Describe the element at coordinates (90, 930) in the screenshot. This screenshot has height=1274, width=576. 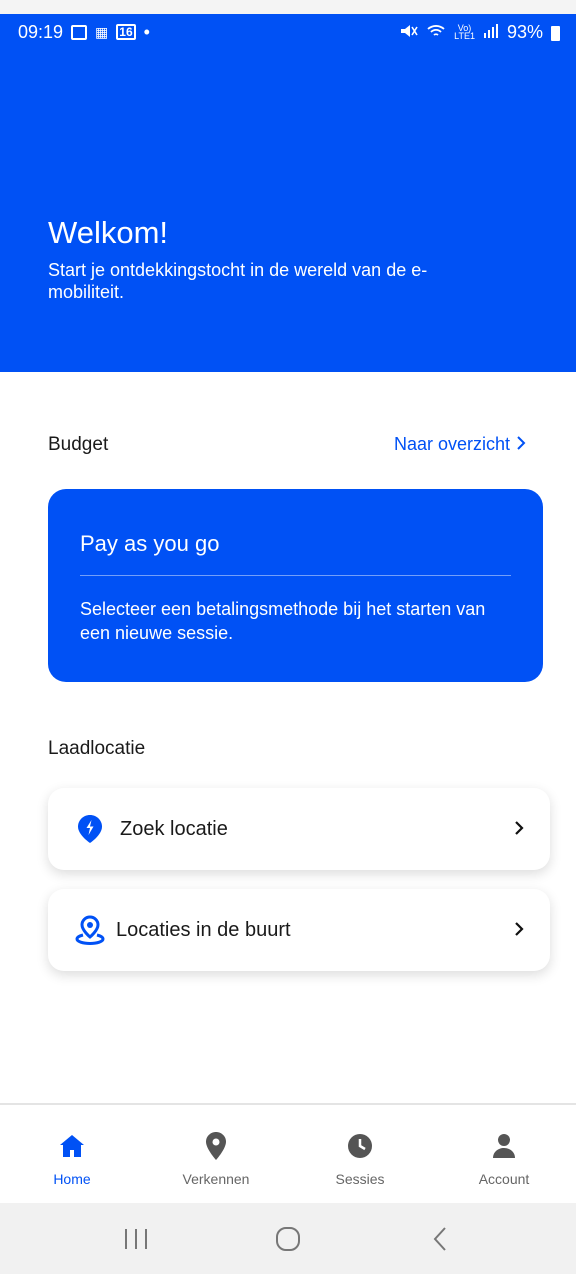
I see `nearby-location-icon` at that location.